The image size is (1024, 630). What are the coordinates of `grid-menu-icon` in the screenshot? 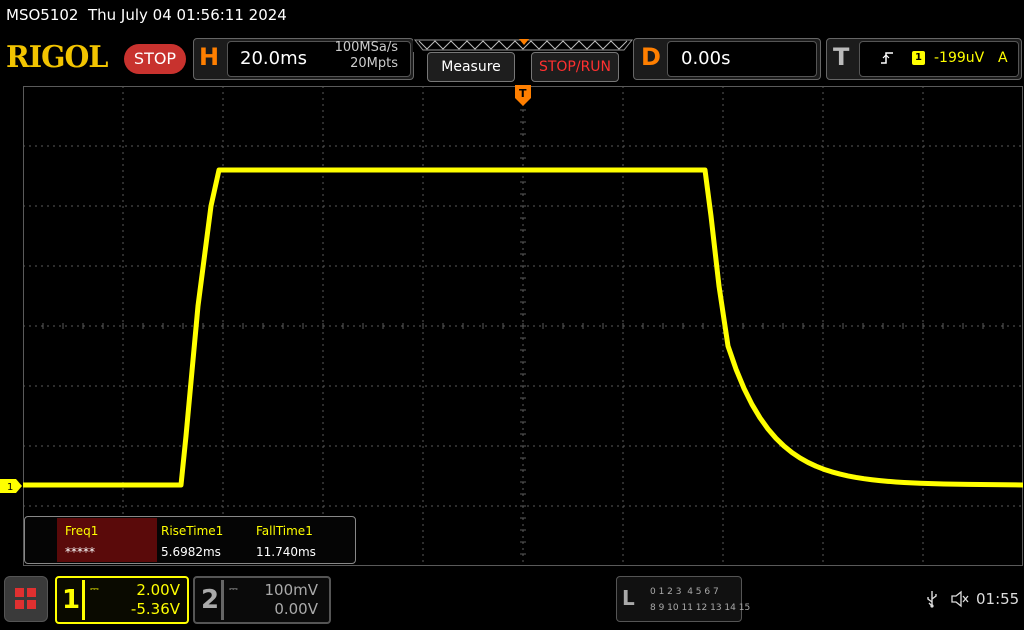 It's located at (25, 598).